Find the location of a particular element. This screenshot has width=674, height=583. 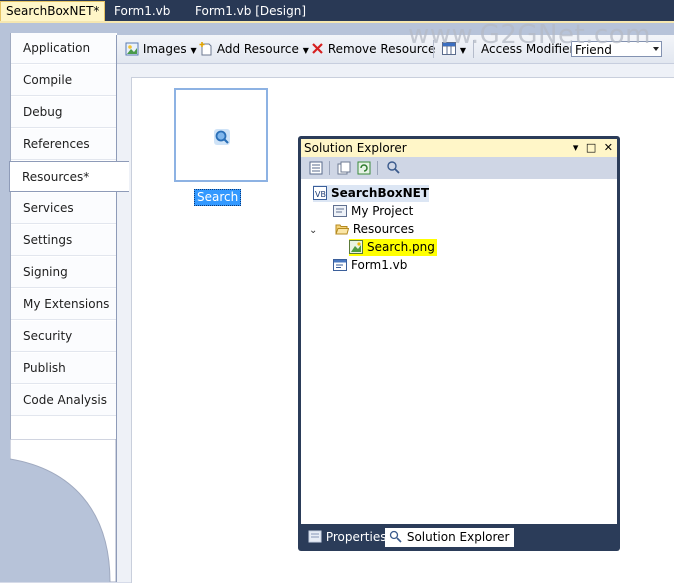

project-name: SearchBoxNET is located at coordinates (380, 193).